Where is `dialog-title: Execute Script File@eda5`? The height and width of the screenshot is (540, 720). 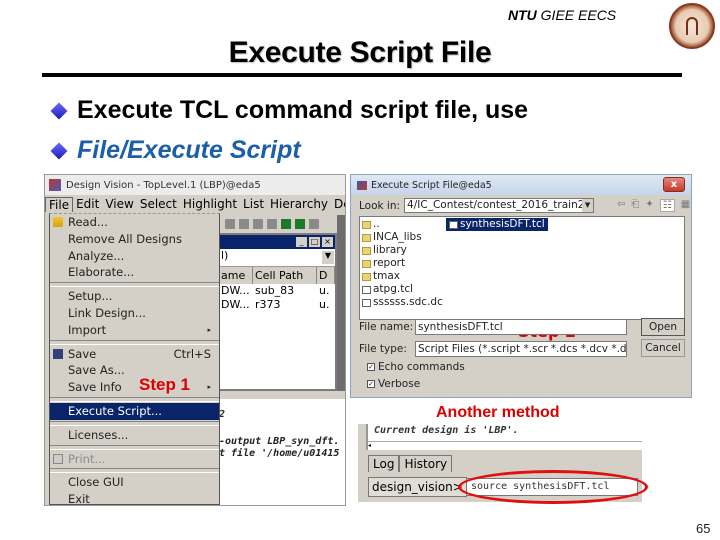 dialog-title: Execute Script File@eda5 is located at coordinates (431, 185).